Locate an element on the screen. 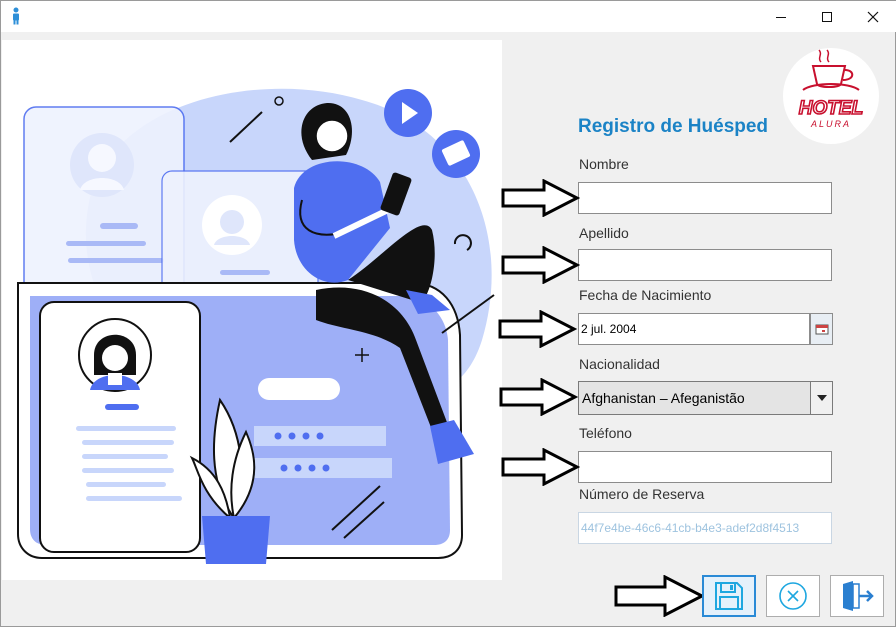 Image resolution: width=896 pixels, height=627 pixels. maximize-icon is located at coordinates (827, 16).